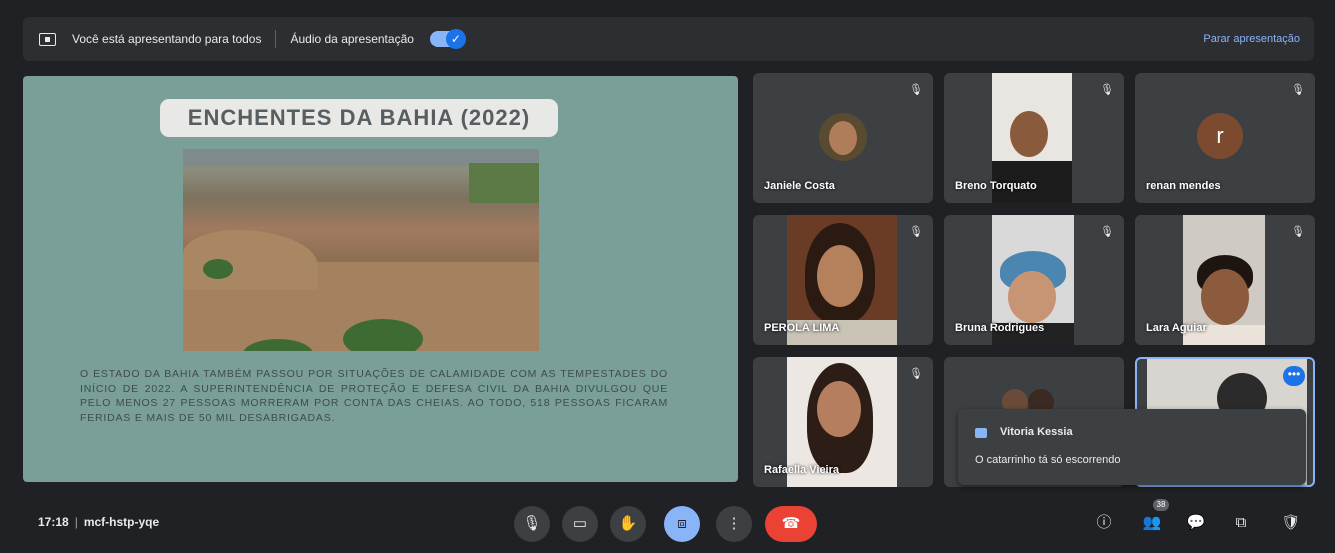  What do you see at coordinates (455, 39) in the screenshot?
I see `check-icon: ✓` at bounding box center [455, 39].